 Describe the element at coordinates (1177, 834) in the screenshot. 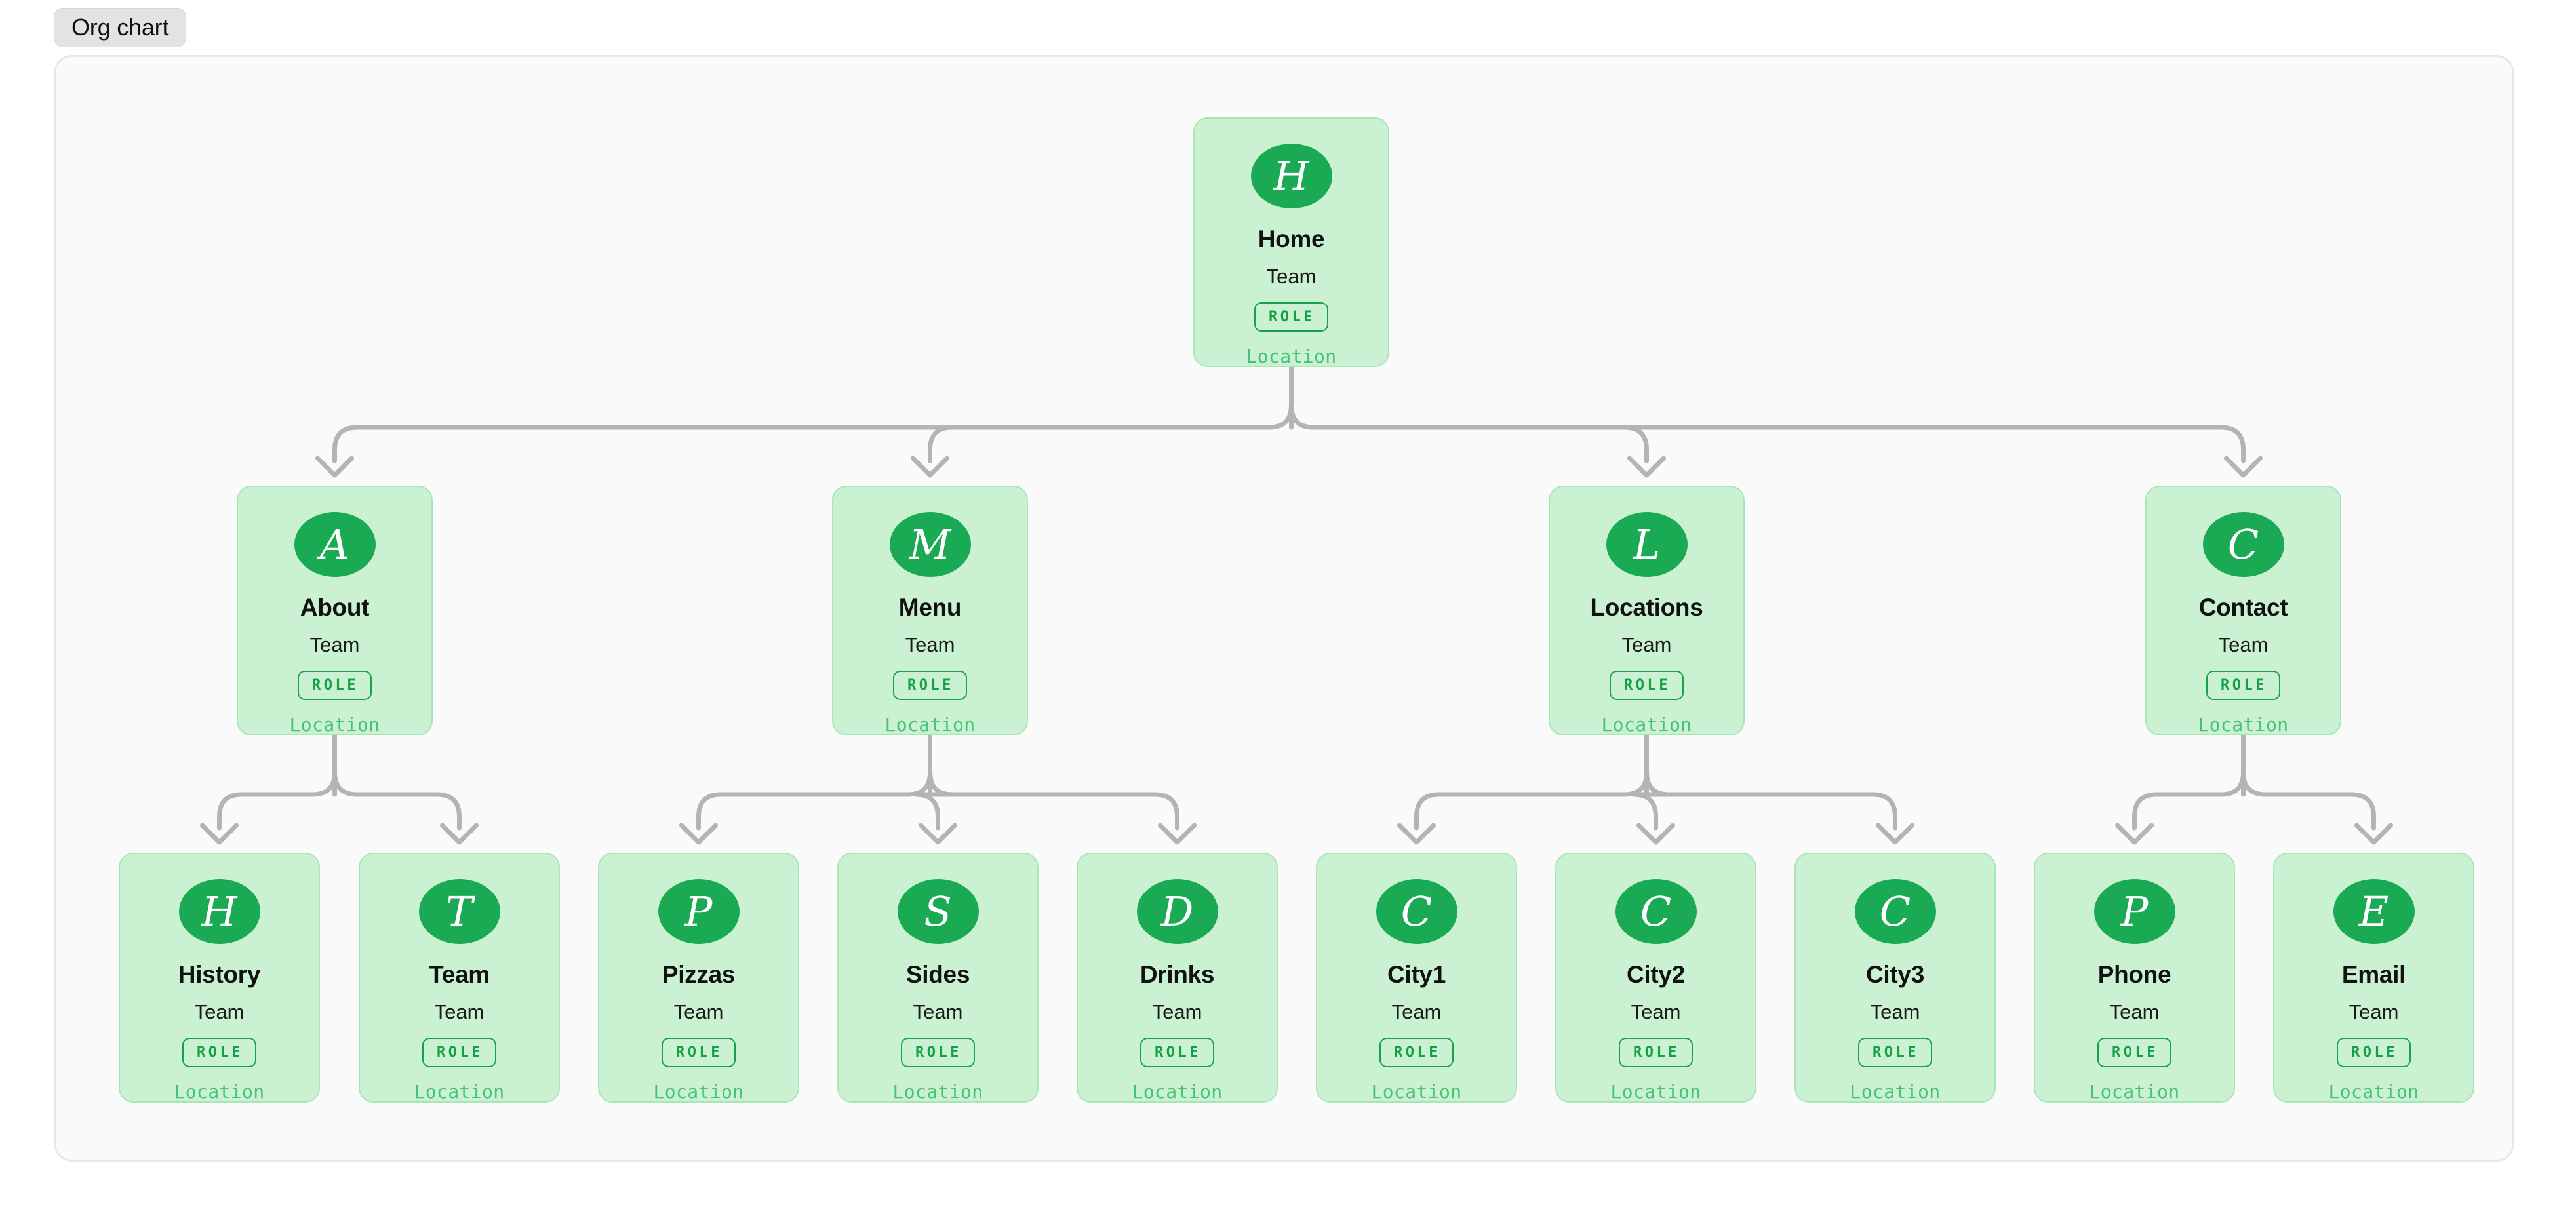

I see `arrowhead-drinks` at that location.